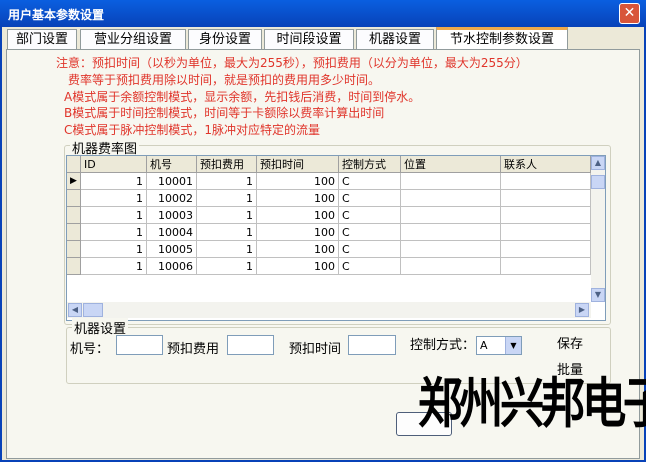 The height and width of the screenshot is (462, 646). Describe the element at coordinates (139, 345) in the screenshot. I see `machine-no-input` at that location.